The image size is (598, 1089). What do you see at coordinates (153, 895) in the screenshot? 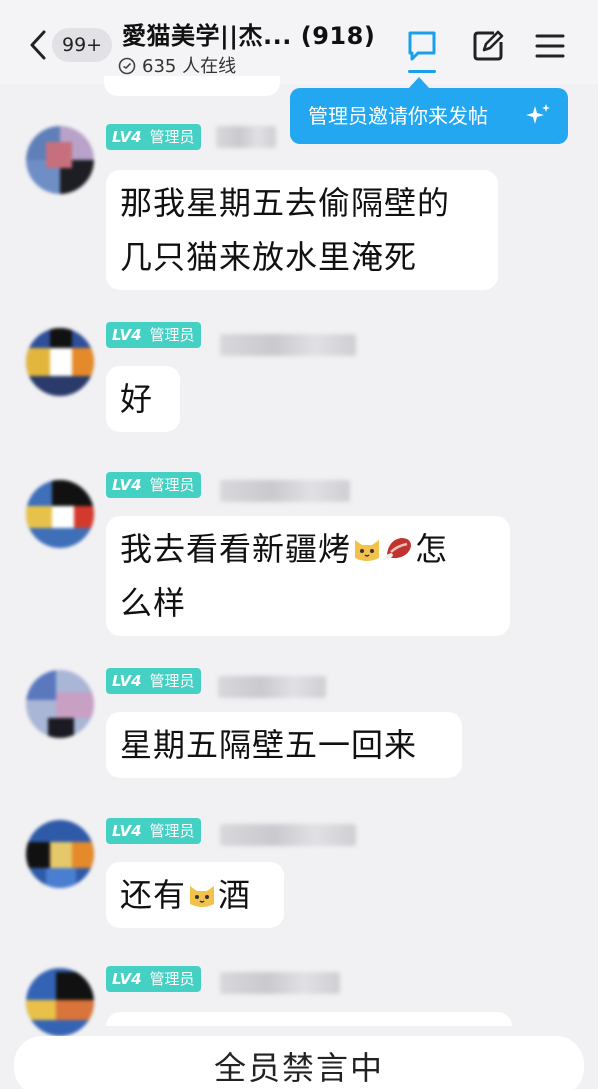
I see `message-text: 还有` at bounding box center [153, 895].